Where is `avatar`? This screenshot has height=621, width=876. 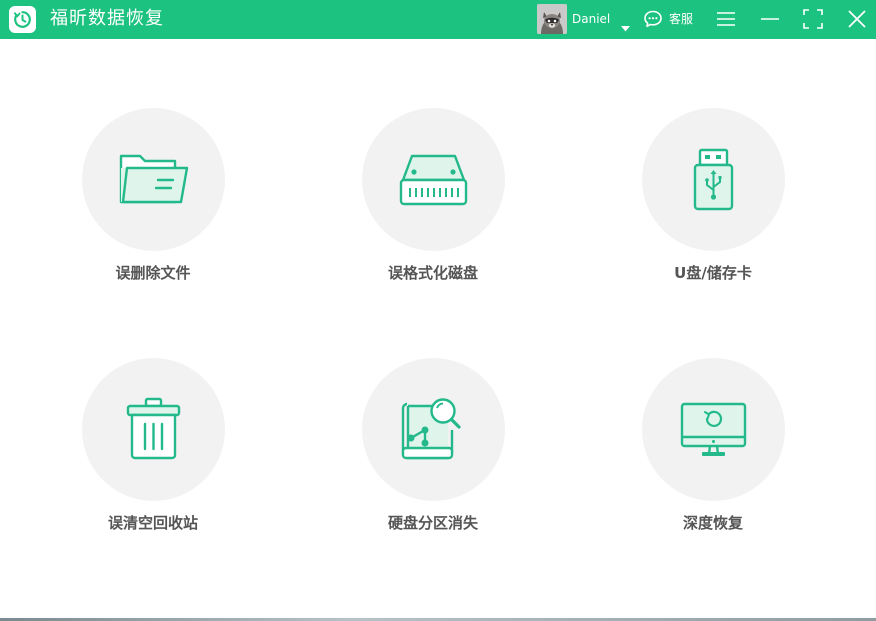 avatar is located at coordinates (552, 19).